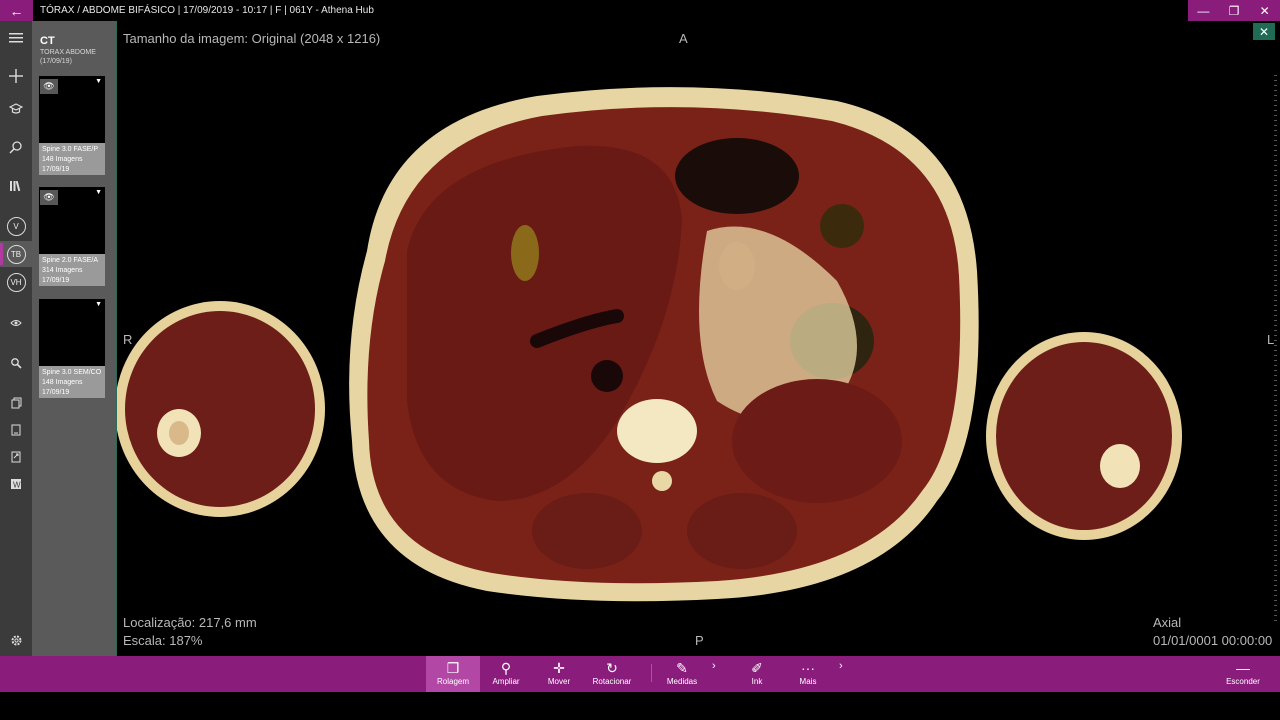  I want to click on badge-label: VH, so click(16, 282).